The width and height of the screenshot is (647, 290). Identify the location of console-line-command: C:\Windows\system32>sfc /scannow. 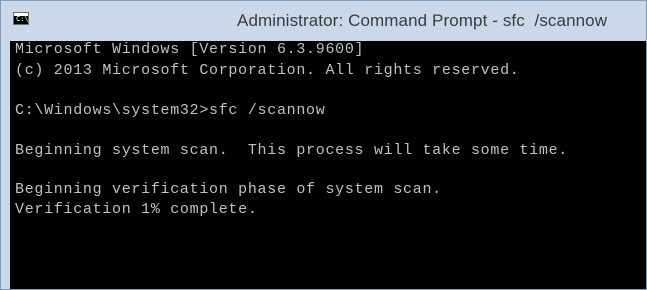
(170, 110).